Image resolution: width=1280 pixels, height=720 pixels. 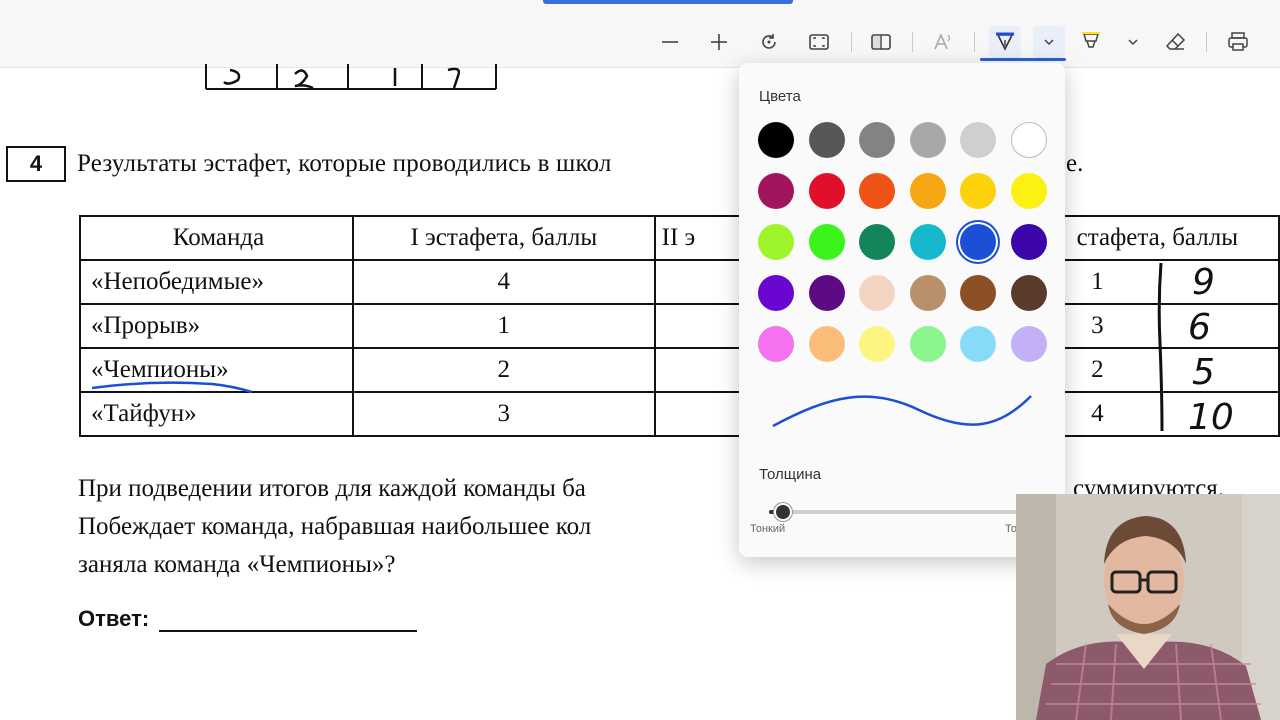 I want to click on toolbar, so click(x=640, y=34).